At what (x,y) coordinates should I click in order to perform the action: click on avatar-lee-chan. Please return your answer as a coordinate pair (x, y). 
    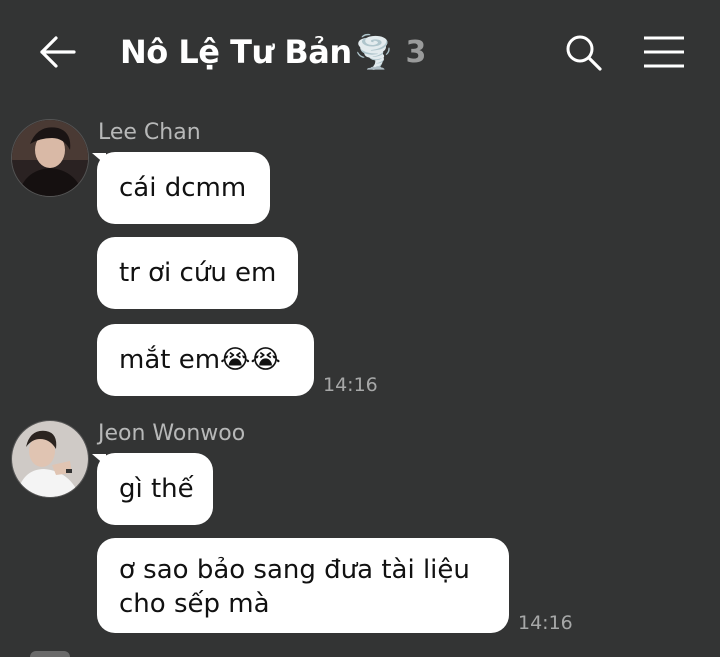
    Looking at the image, I should click on (50, 158).